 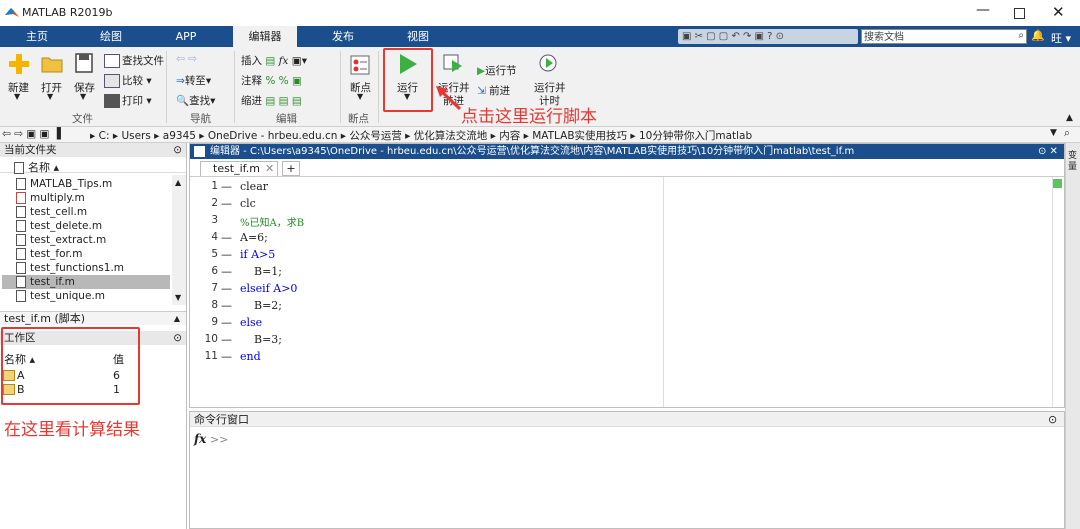 What do you see at coordinates (250, 356) in the screenshot?
I see `code-line-keyword: end` at bounding box center [250, 356].